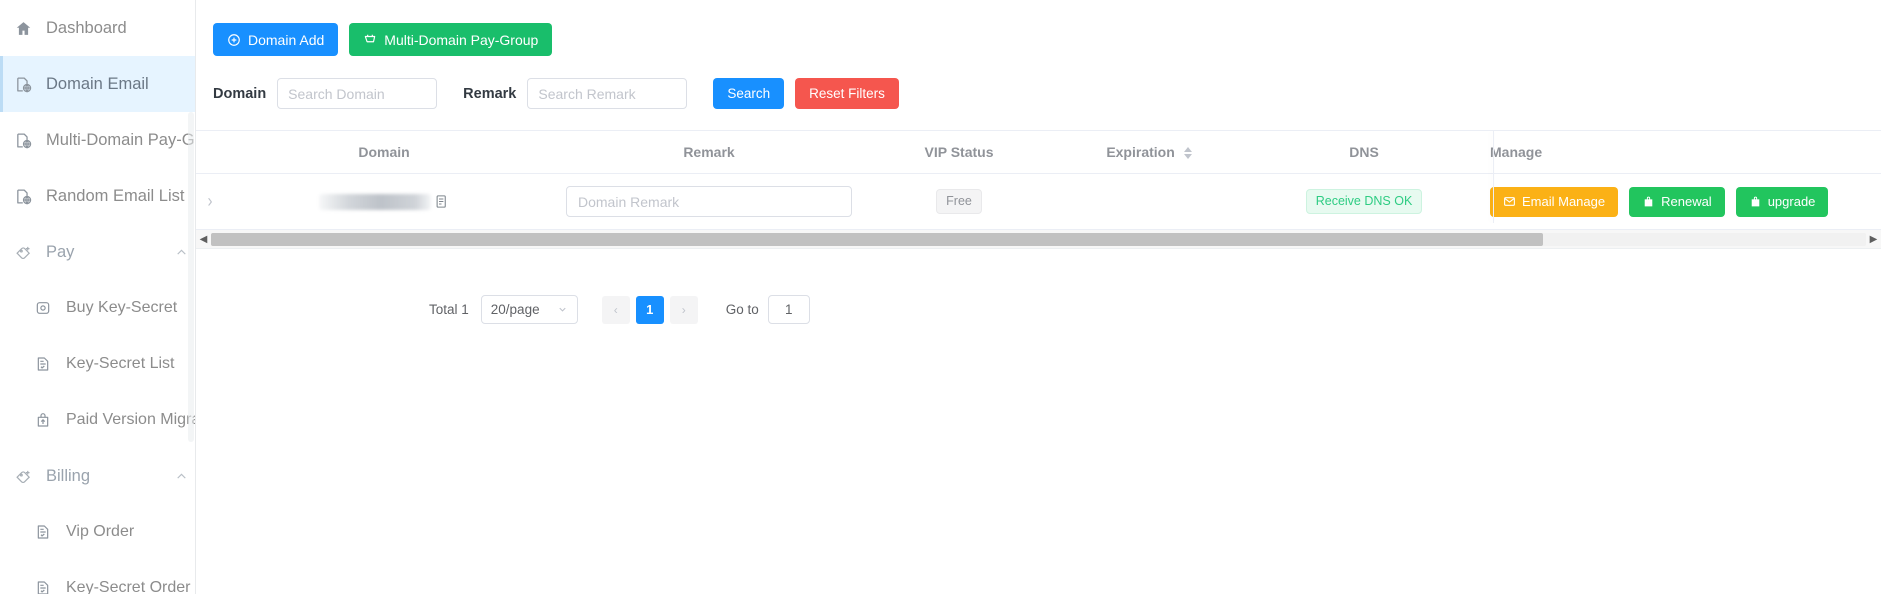  What do you see at coordinates (683, 309) in the screenshot?
I see `next-page-button: ›` at bounding box center [683, 309].